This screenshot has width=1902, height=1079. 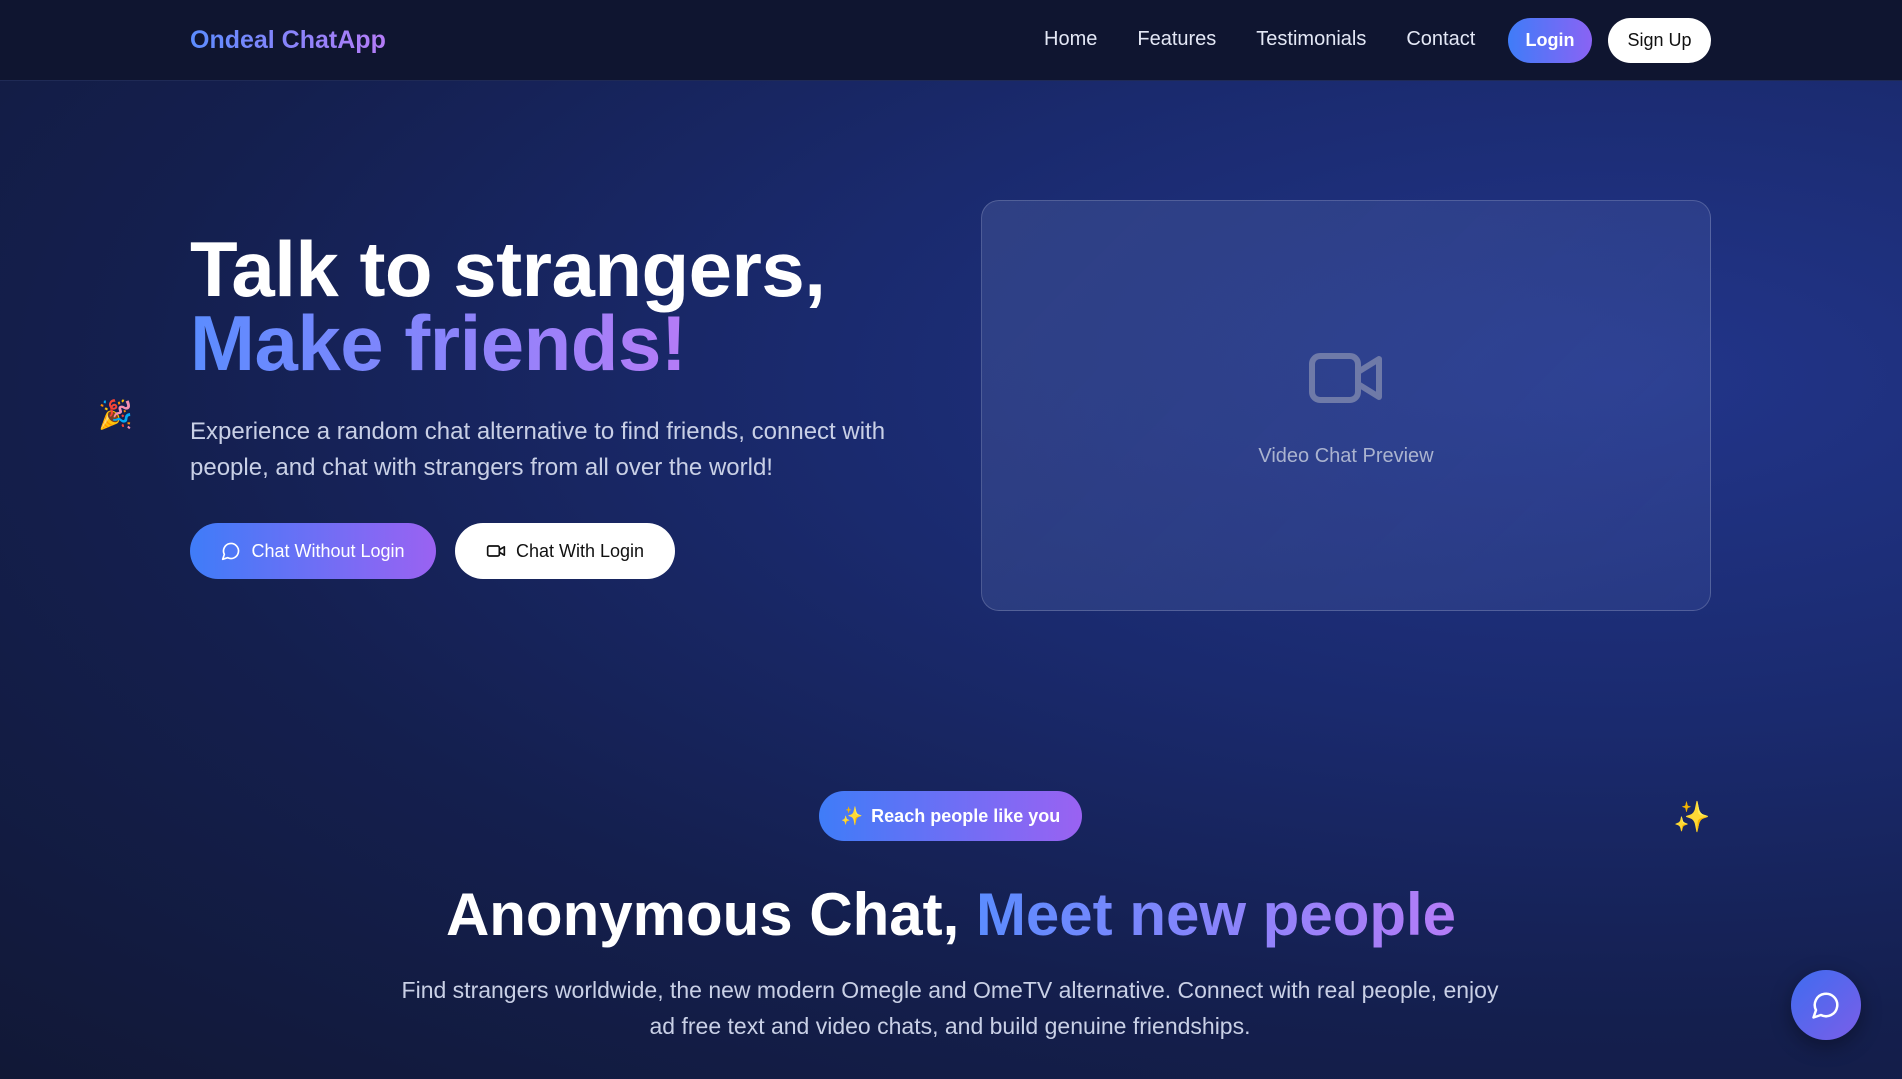 I want to click on reach-people-badge: ✨ Reach people like you, so click(x=950, y=816).